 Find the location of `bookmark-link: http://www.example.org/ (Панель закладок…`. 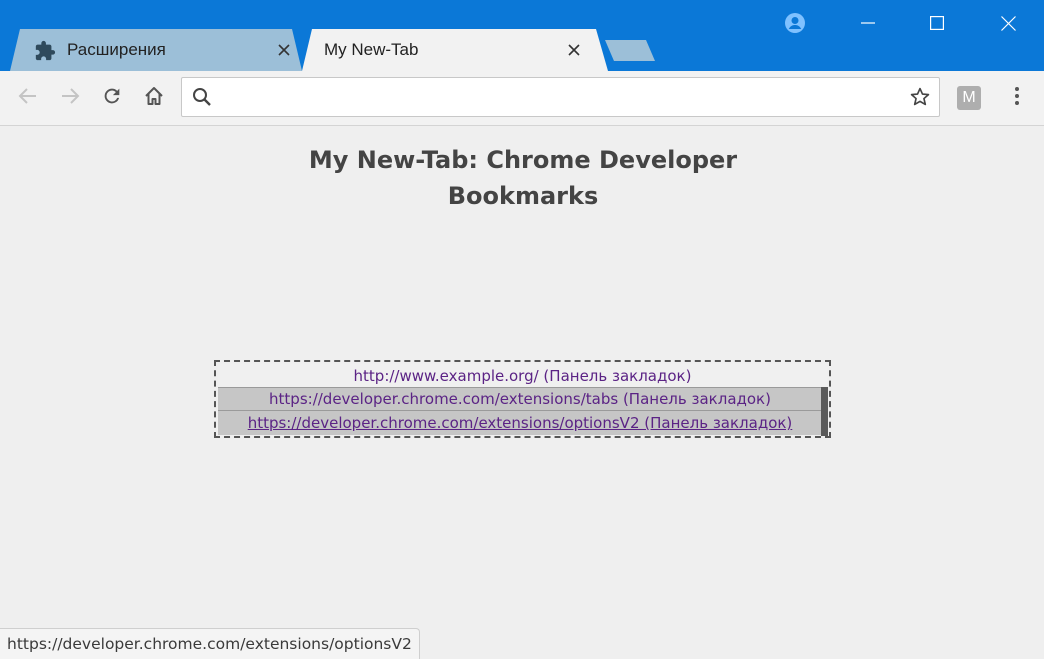

bookmark-link: http://www.example.org/ (Панель закладок… is located at coordinates (523, 376).